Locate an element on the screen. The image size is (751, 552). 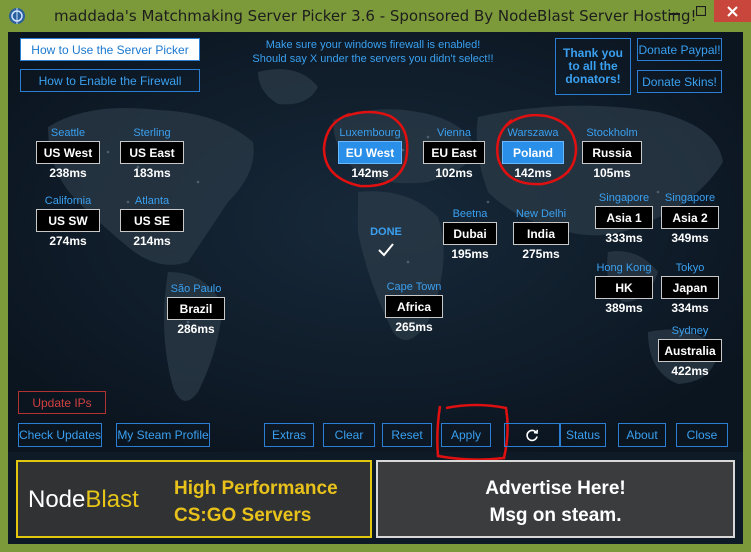
server-toggle-button: US SE is located at coordinates (152, 220).